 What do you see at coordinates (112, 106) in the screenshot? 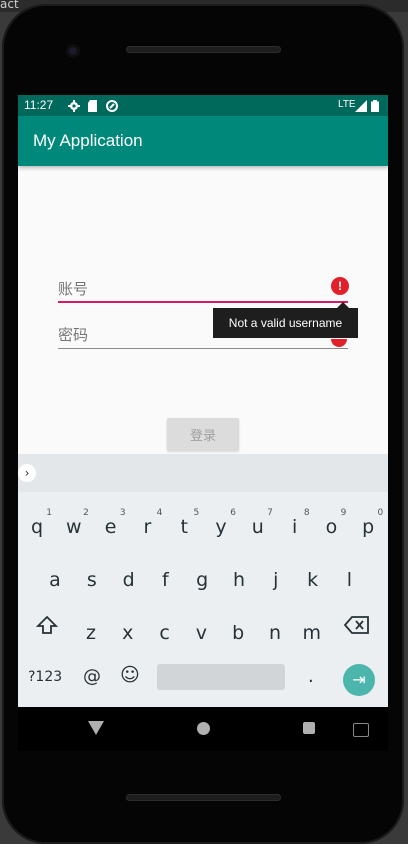
I see `data-saver-icon` at bounding box center [112, 106].